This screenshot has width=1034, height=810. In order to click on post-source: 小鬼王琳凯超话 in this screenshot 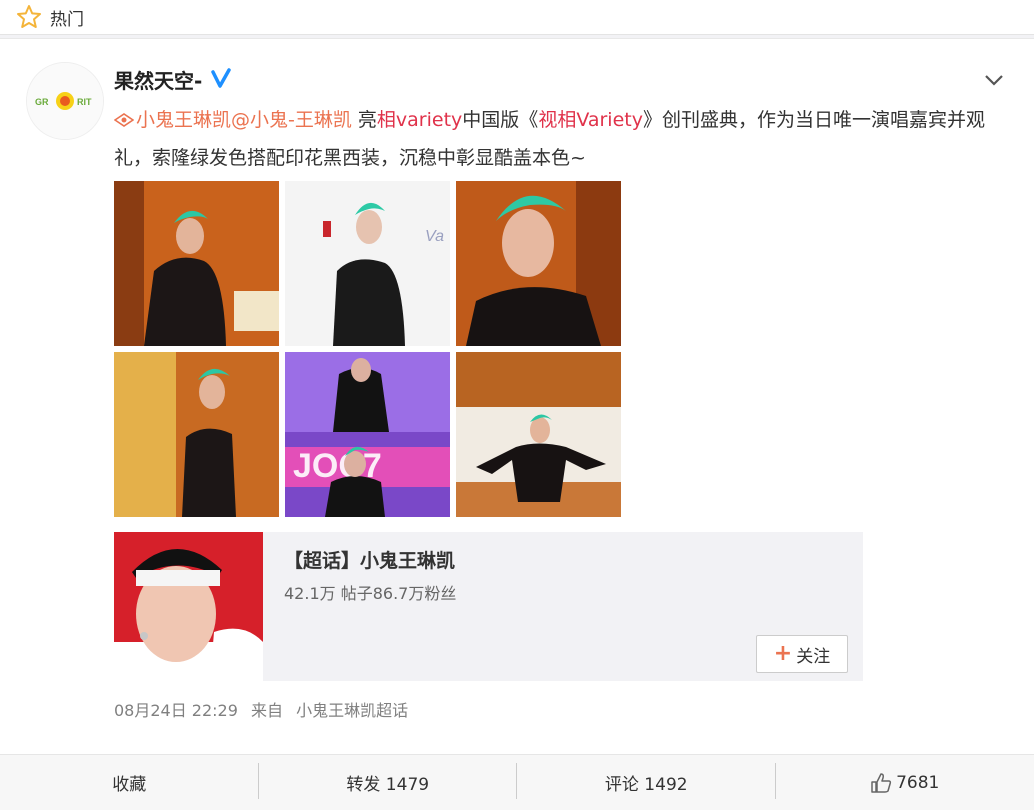, I will do `click(352, 710)`.